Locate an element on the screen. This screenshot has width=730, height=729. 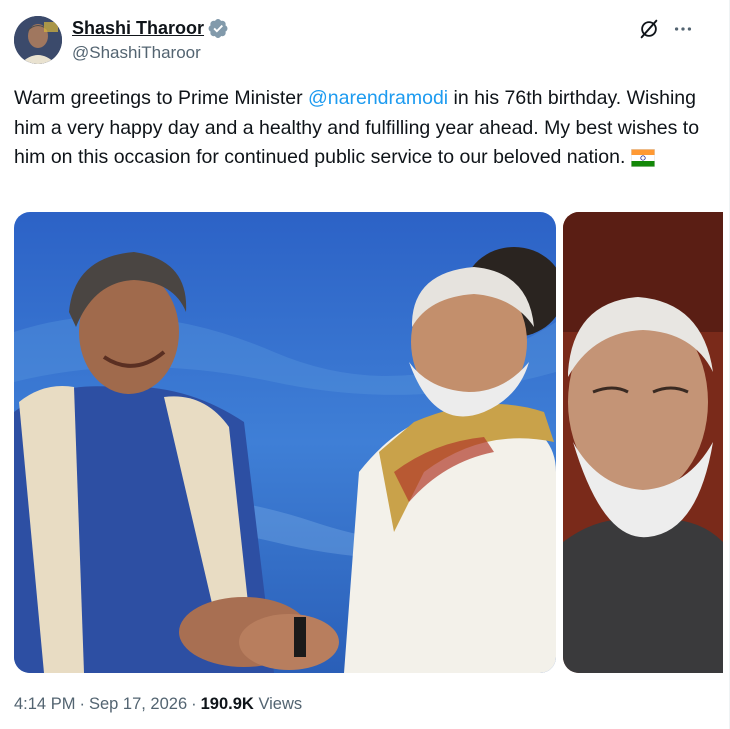
grok-icon is located at coordinates (649, 29).